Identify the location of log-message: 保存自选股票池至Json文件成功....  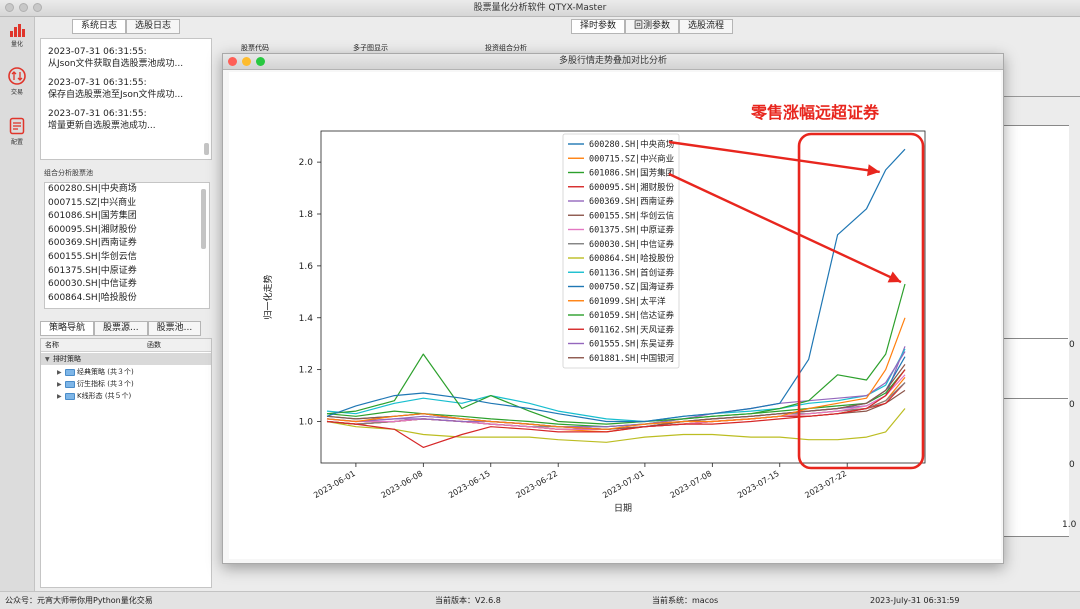
(116, 95).